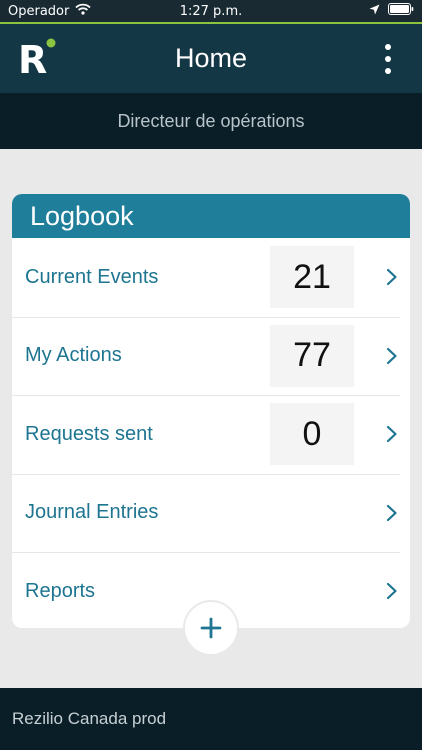 The image size is (422, 750). I want to click on wifi-icon, so click(83, 11).